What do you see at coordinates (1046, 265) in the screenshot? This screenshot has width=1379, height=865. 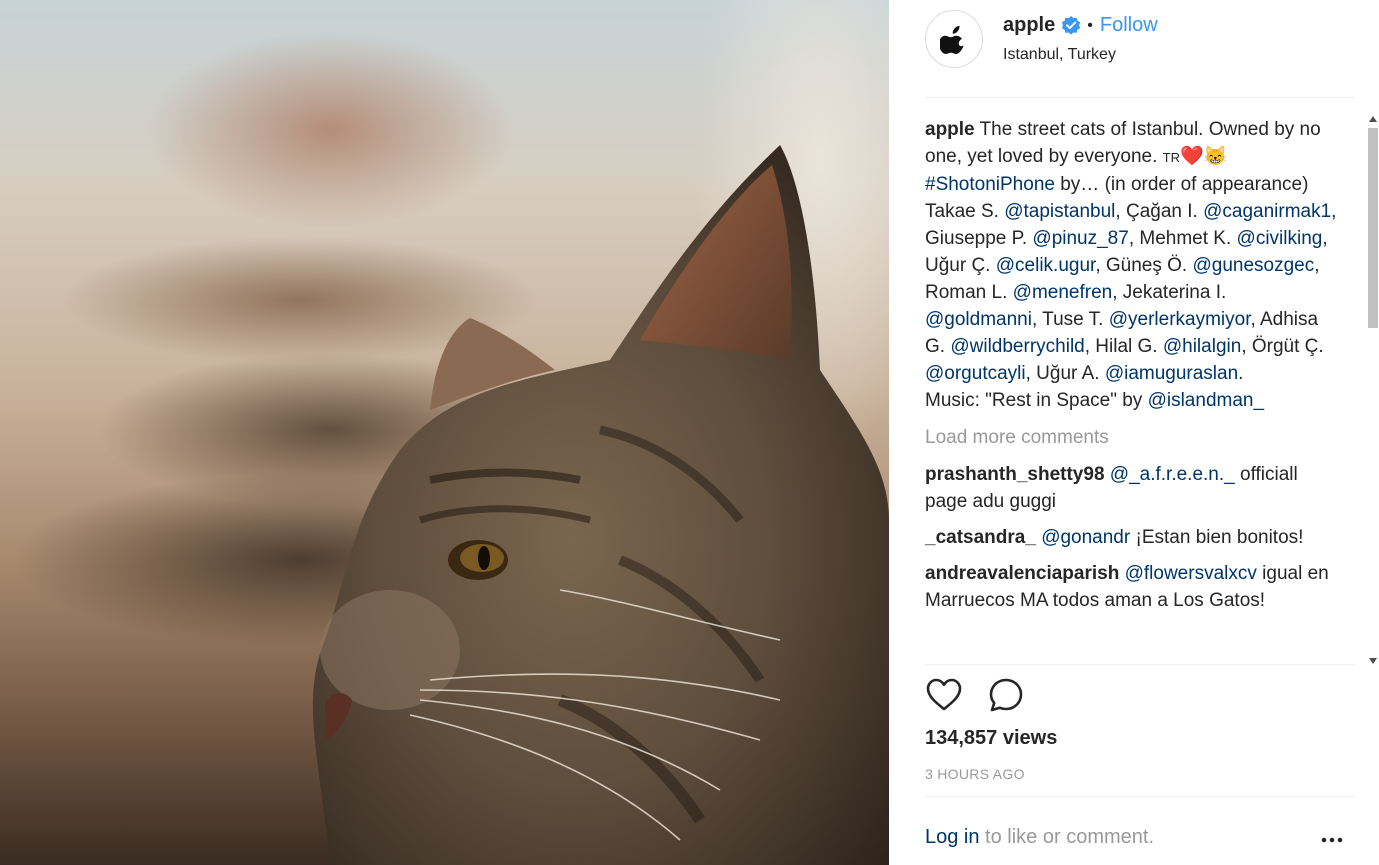 I see `mention-link: @celik.ugur` at bounding box center [1046, 265].